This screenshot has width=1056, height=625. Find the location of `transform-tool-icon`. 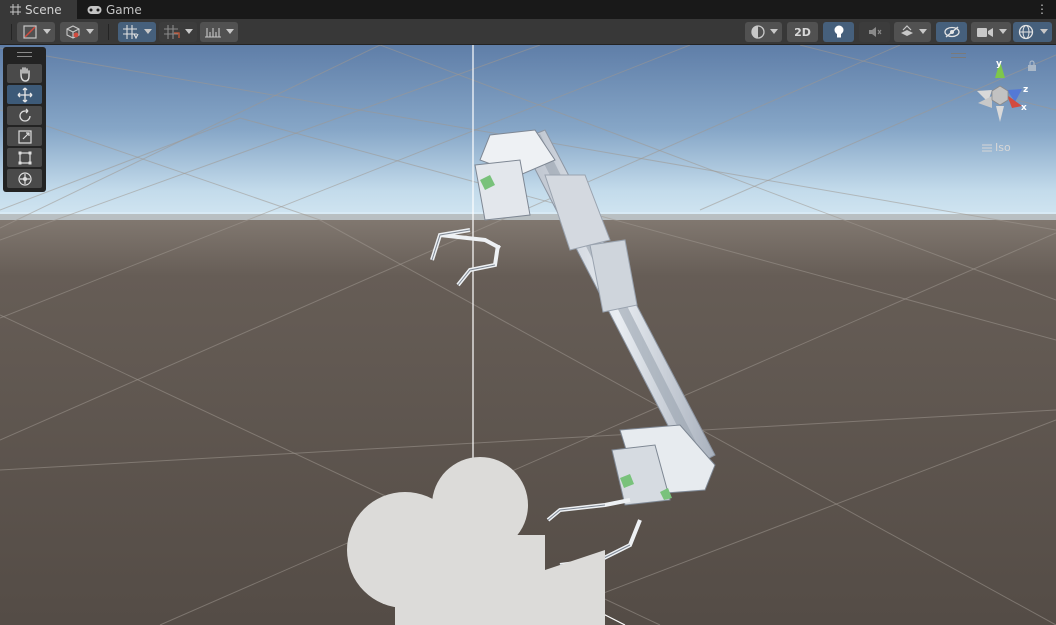

transform-tool-icon is located at coordinates (24, 178).